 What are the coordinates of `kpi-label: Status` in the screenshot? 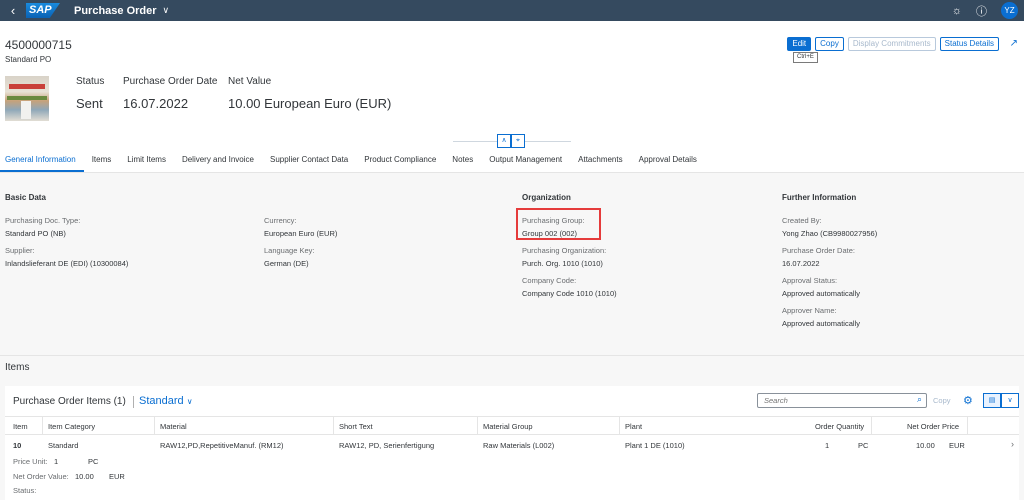 It's located at (90, 81).